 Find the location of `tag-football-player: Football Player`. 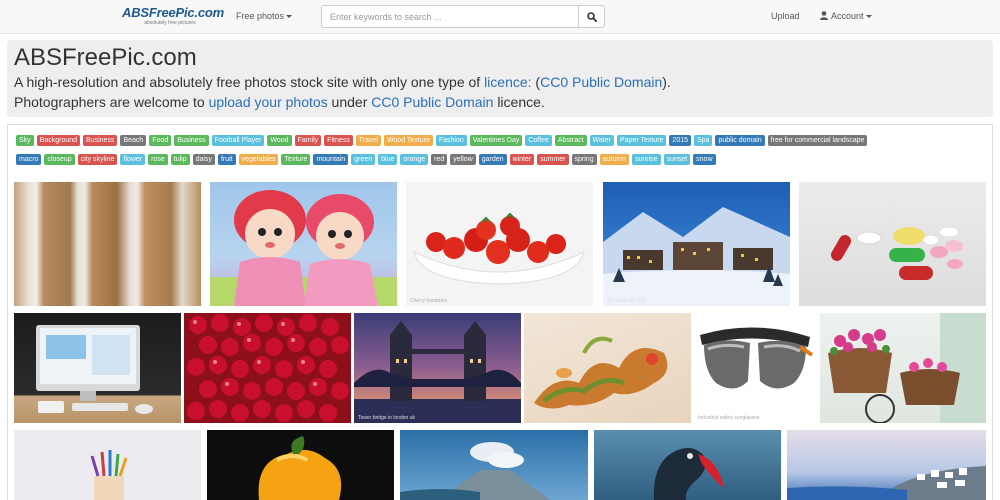

tag-football-player: Football Player is located at coordinates (238, 140).